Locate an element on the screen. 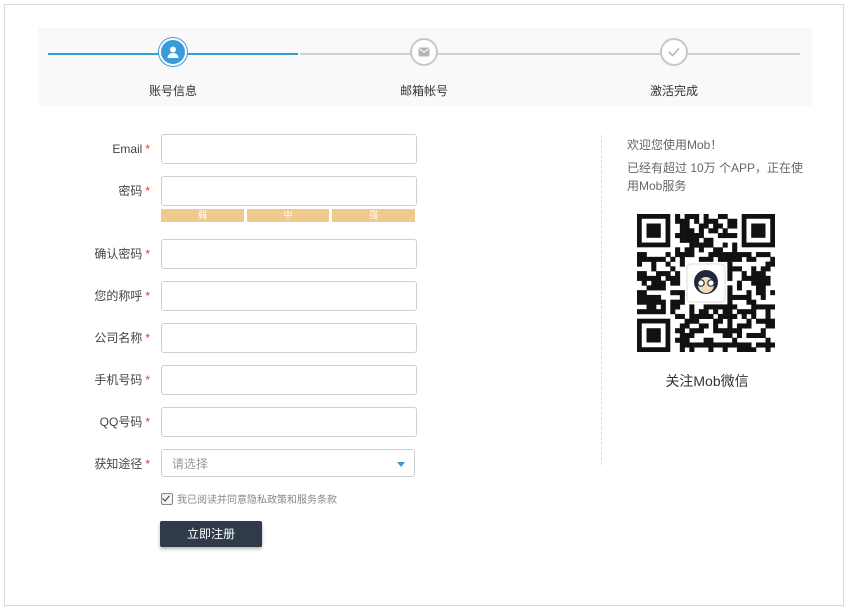 This screenshot has width=850, height=612. password-strength-meter: 弱 中 强 is located at coordinates (288, 215).